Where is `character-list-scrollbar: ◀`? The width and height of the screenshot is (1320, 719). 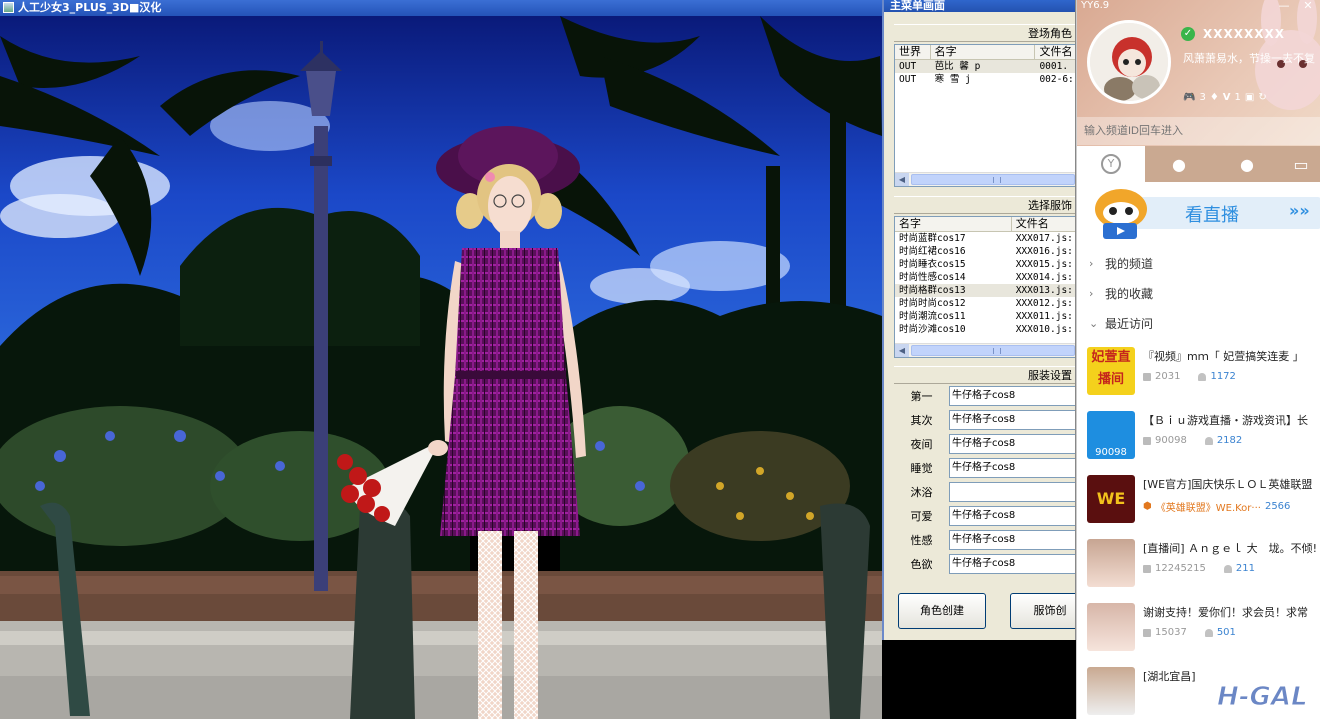
character-list-scrollbar: ◀ is located at coordinates (985, 179).